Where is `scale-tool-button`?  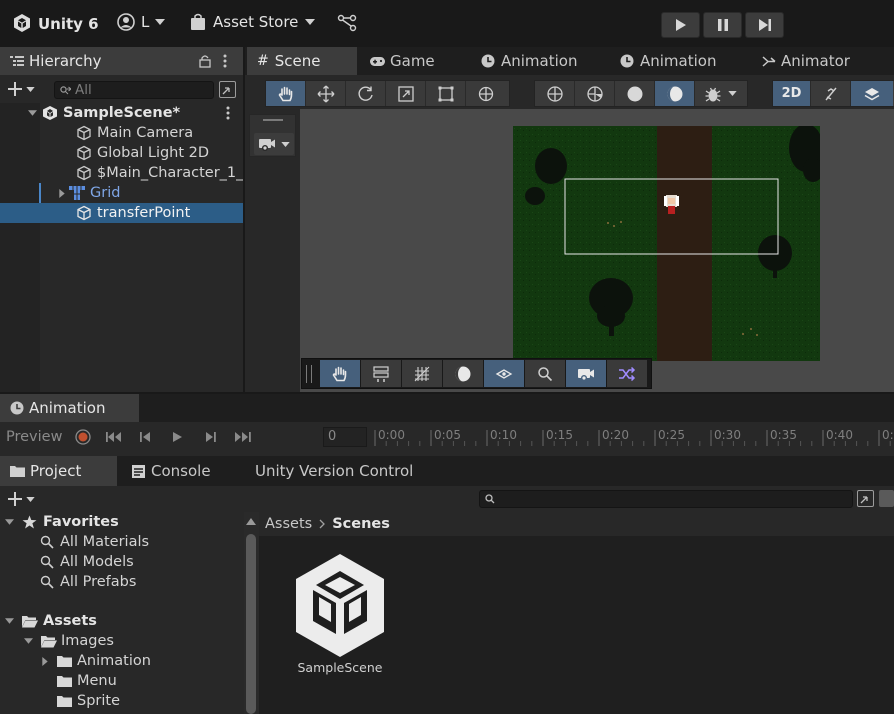
scale-tool-button is located at coordinates (406, 93).